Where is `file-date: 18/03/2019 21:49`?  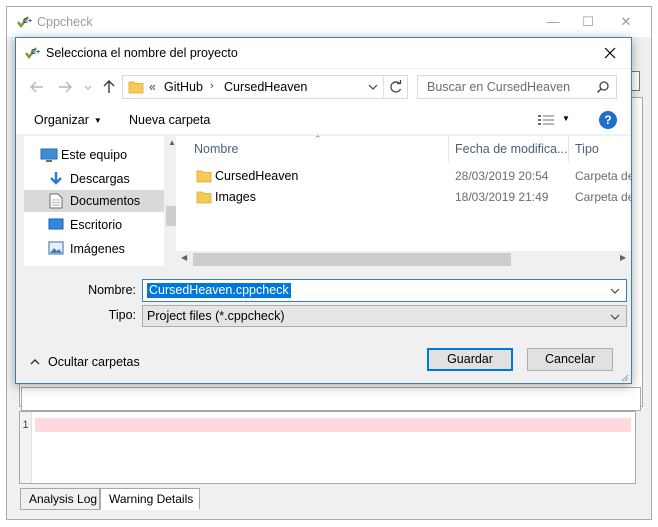 file-date: 18/03/2019 21:49 is located at coordinates (502, 197).